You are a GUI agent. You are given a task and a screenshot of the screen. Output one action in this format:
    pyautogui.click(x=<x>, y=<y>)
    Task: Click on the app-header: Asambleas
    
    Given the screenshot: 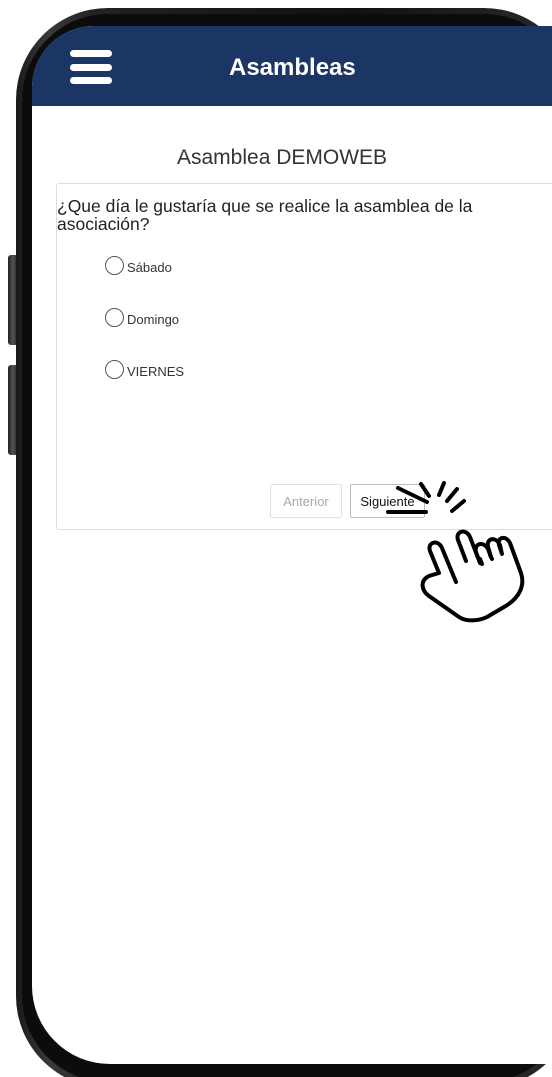 What is the action you would take?
    pyautogui.click(x=292, y=66)
    